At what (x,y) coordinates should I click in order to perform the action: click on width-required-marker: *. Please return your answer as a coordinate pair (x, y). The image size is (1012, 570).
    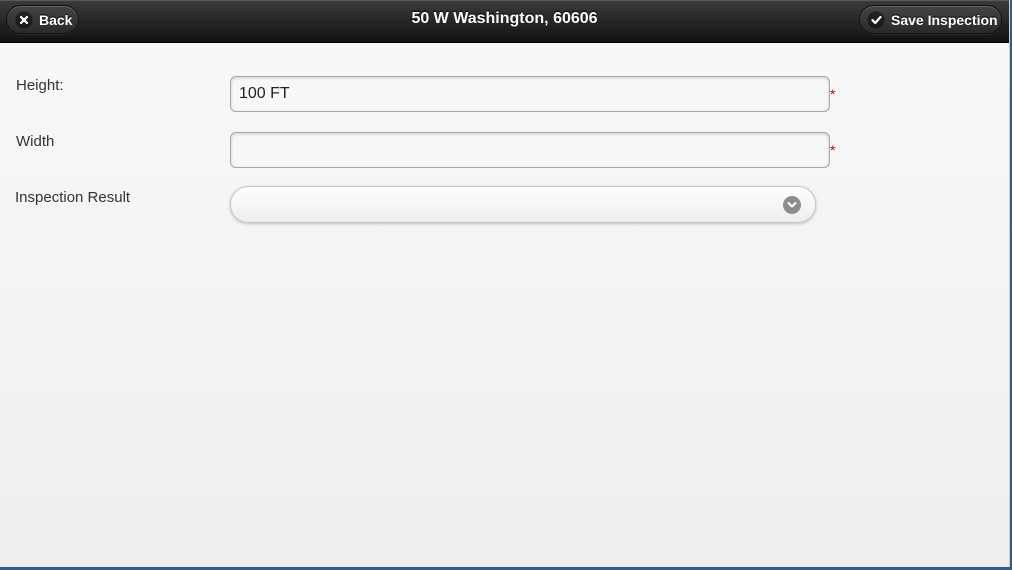
    Looking at the image, I should click on (833, 150).